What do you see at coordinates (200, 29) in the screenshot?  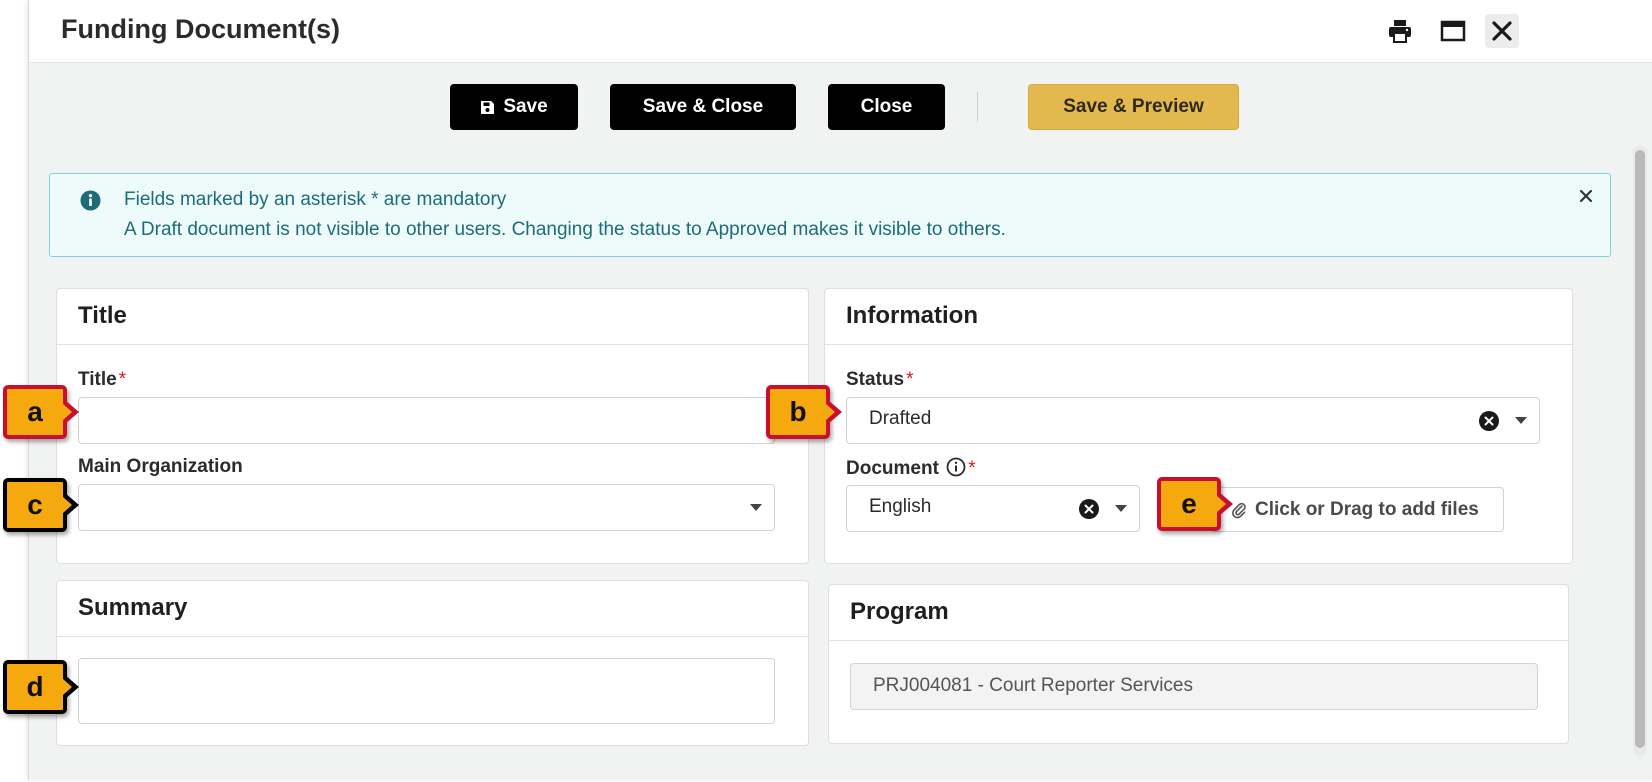 I see `dialog-title: Funding Document(s)` at bounding box center [200, 29].